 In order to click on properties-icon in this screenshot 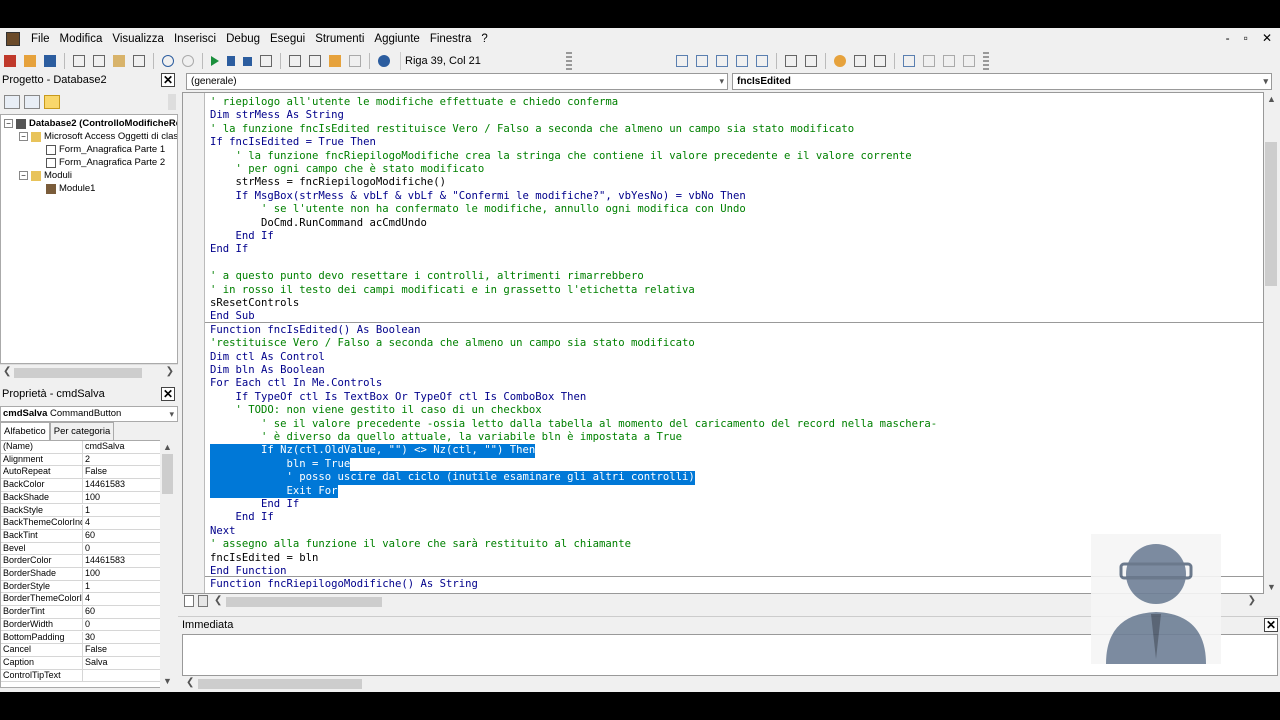, I will do `click(315, 61)`.